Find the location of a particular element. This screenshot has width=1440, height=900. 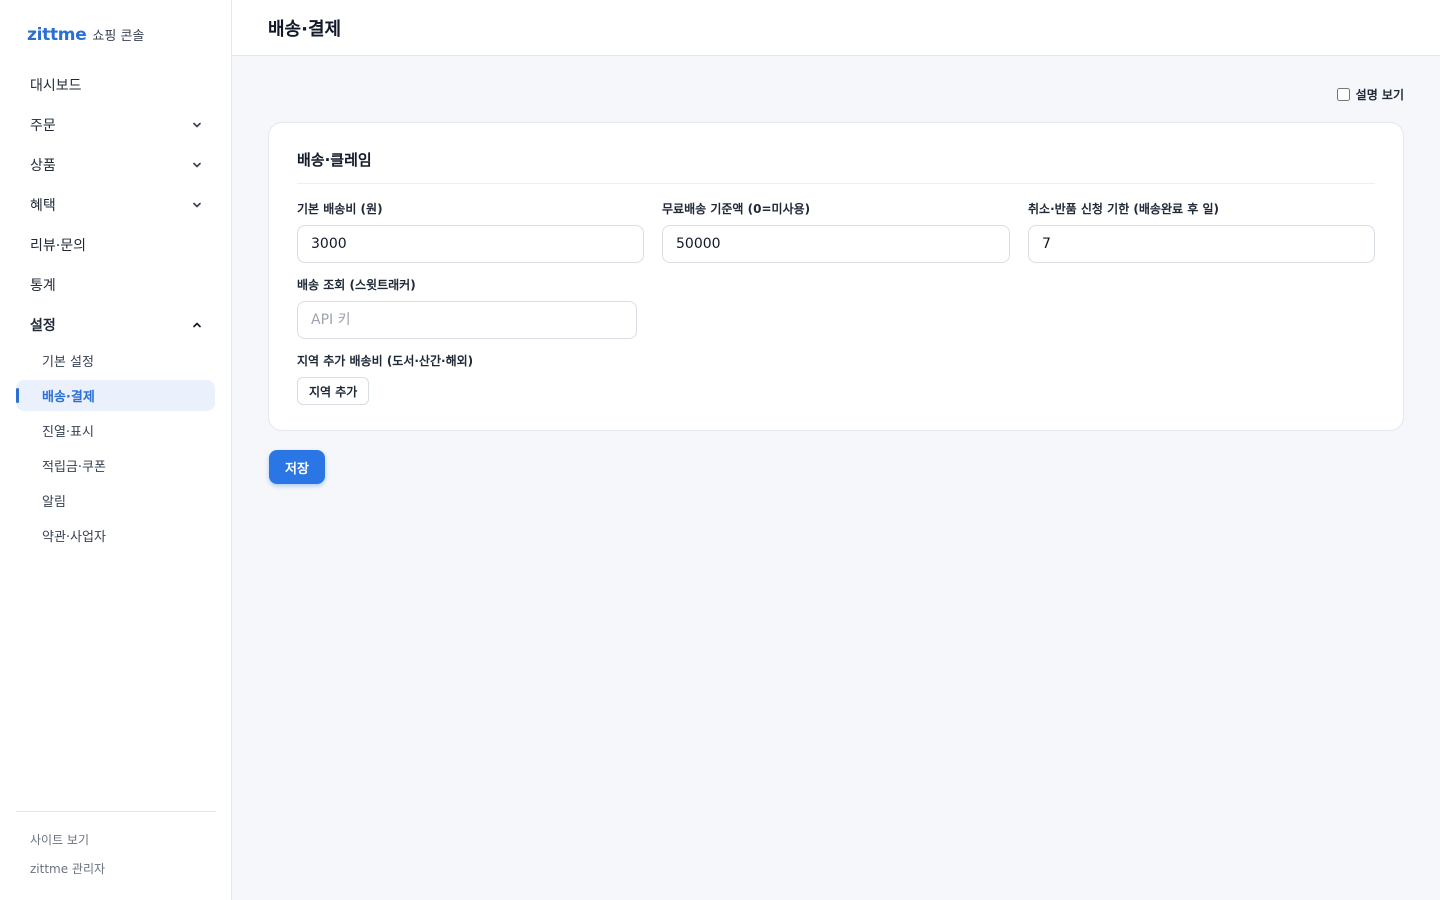

sidebar-footer: 사이트 보기 zittme 관리자 is located at coordinates (116, 849).